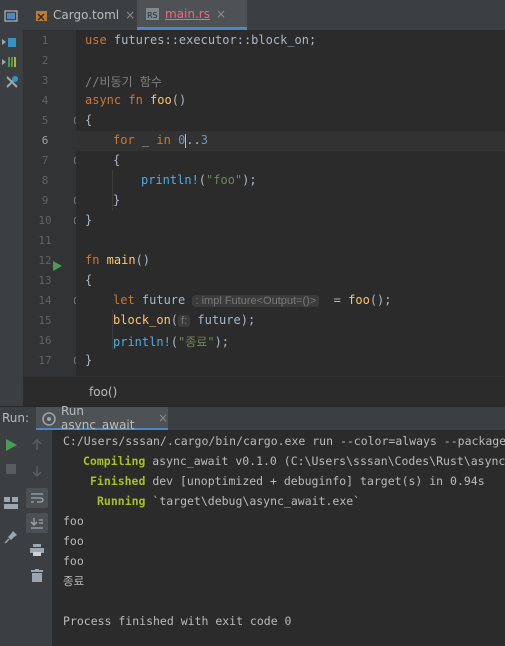 This screenshot has width=505, height=646. Describe the element at coordinates (49, 418) in the screenshot. I see `rust-run-icon` at that location.